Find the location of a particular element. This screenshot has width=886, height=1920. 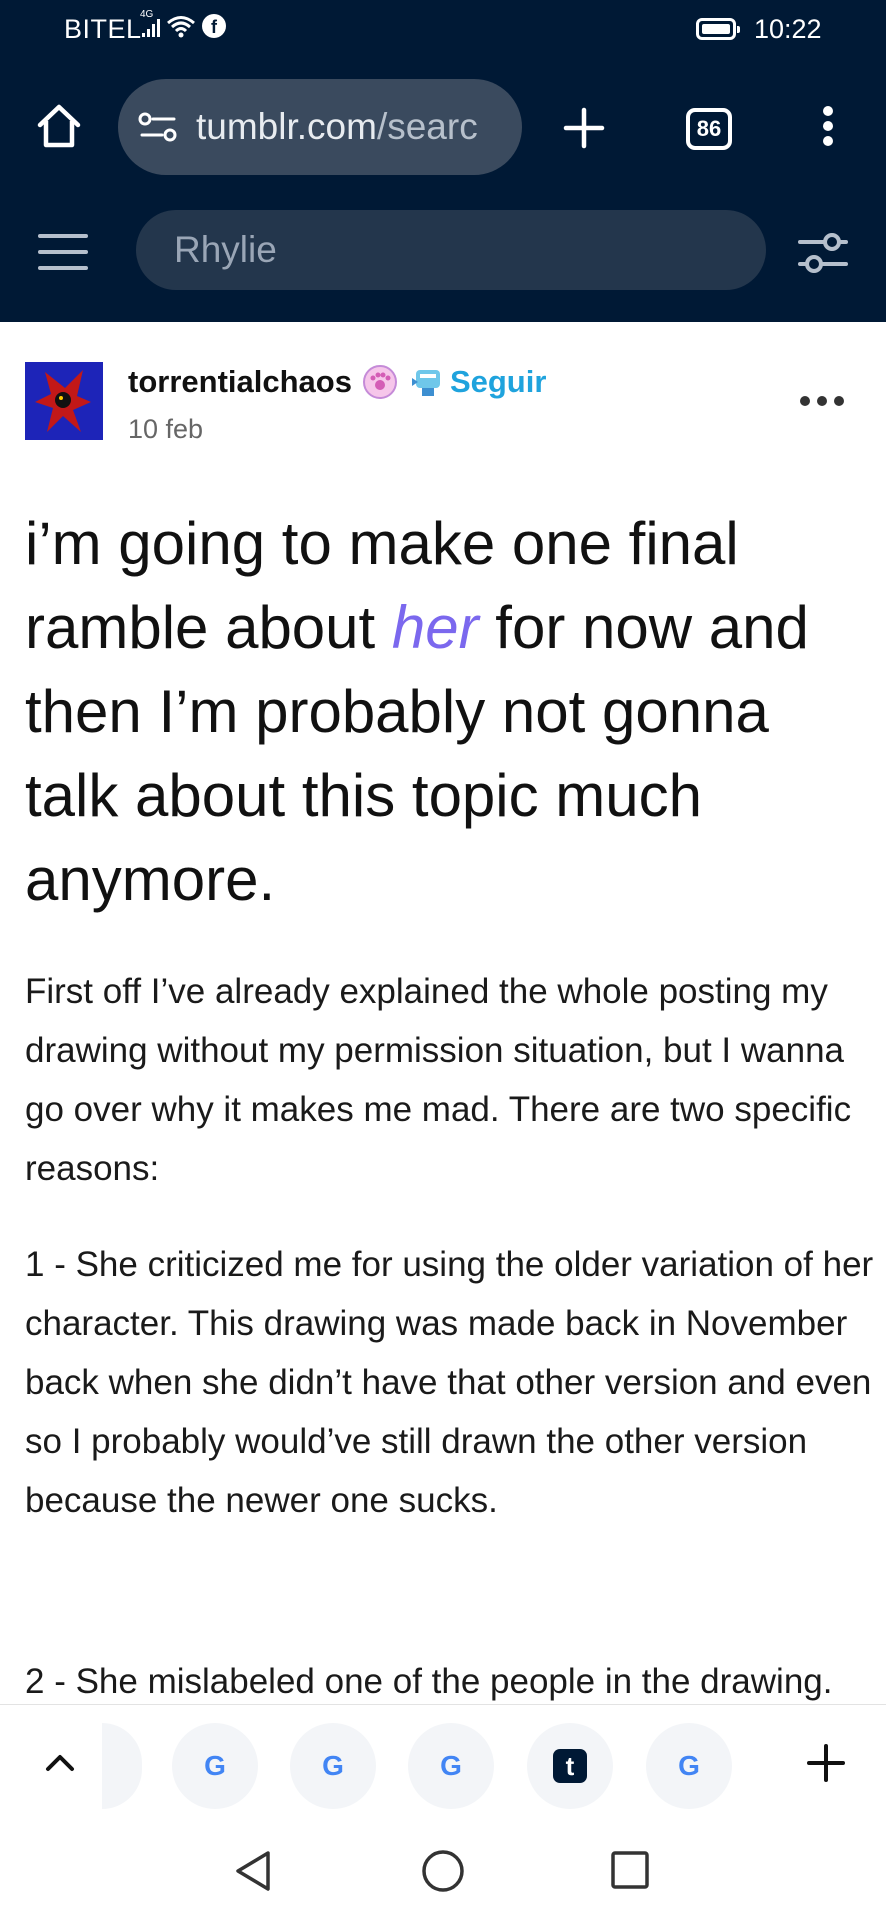

url-text: tumblr.com/searc is located at coordinates (337, 127).